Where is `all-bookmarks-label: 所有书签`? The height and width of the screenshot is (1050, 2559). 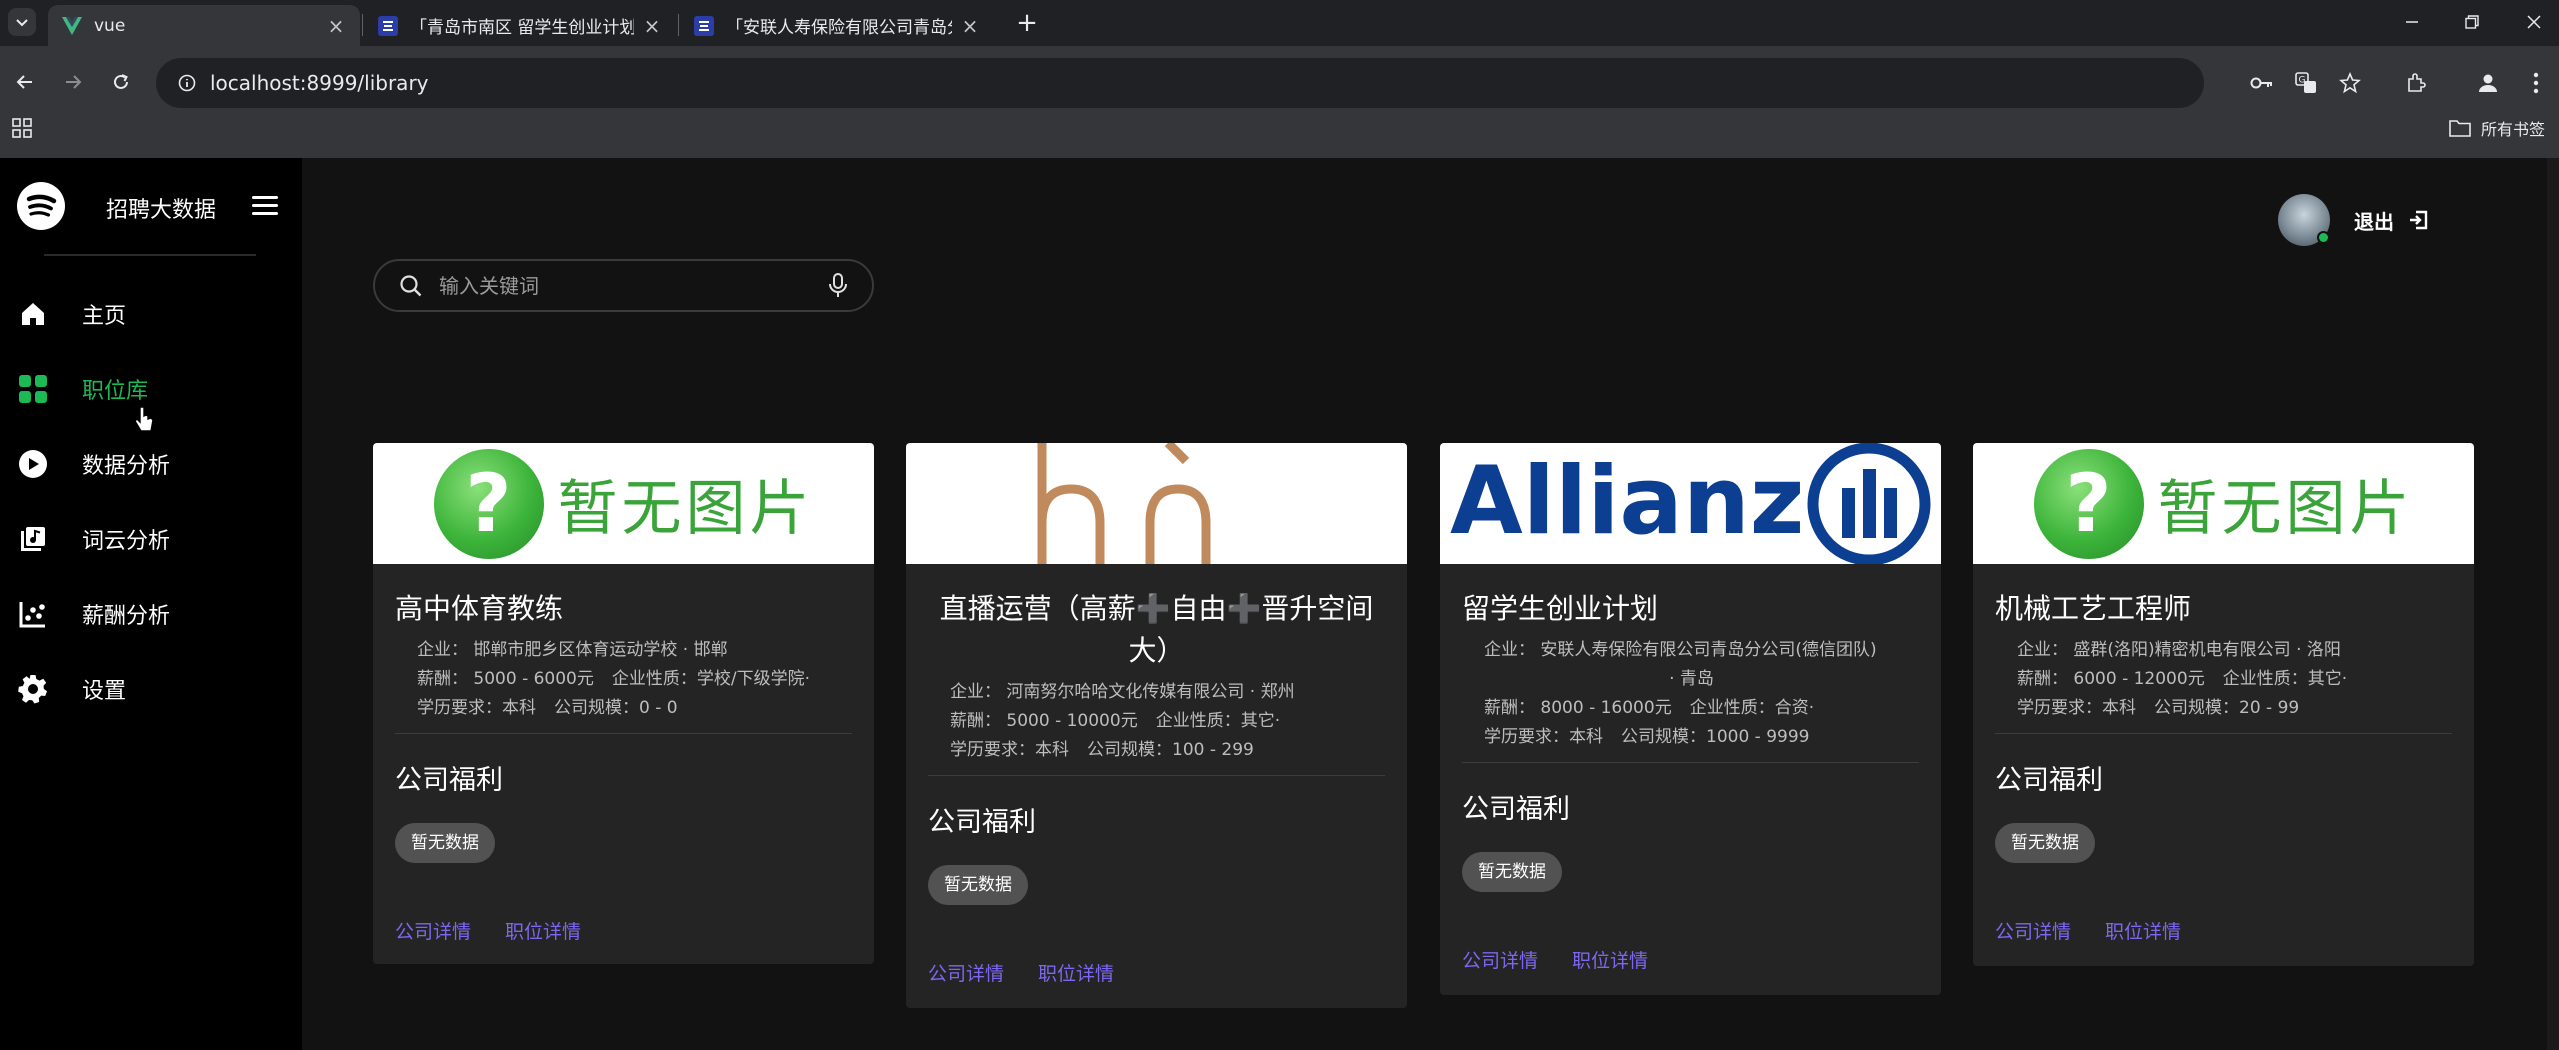
all-bookmarks-label: 所有书签 is located at coordinates (2512, 129).